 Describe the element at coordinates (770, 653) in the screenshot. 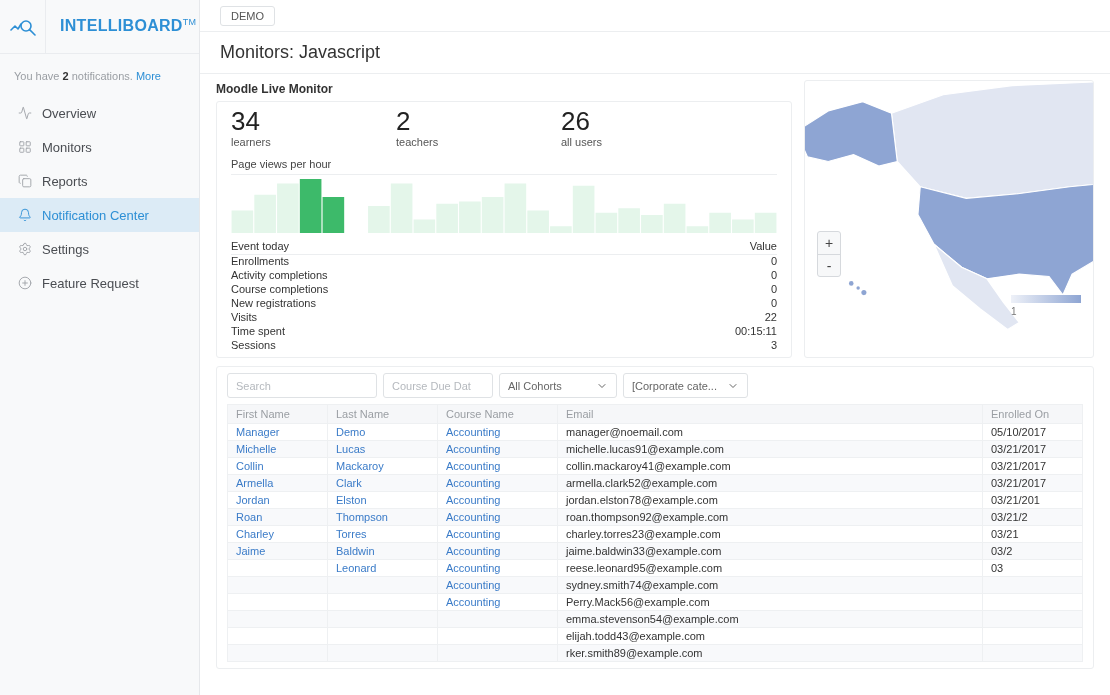

I see `email-cell: rker.smith89@example.com` at that location.